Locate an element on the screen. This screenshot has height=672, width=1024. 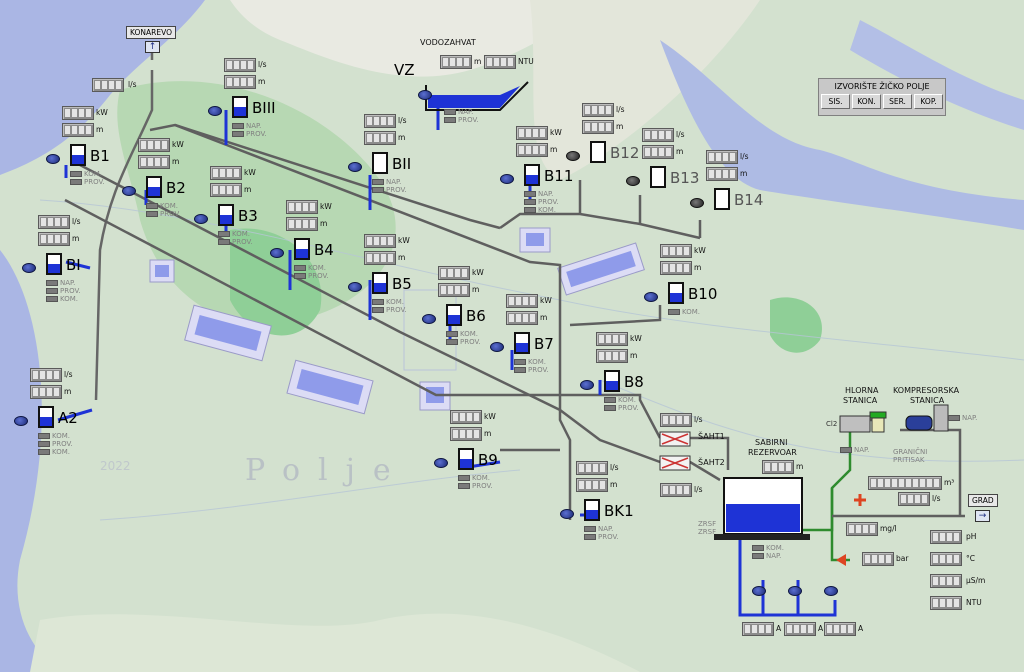
b12-well-tank is located at coordinates (598, 152).